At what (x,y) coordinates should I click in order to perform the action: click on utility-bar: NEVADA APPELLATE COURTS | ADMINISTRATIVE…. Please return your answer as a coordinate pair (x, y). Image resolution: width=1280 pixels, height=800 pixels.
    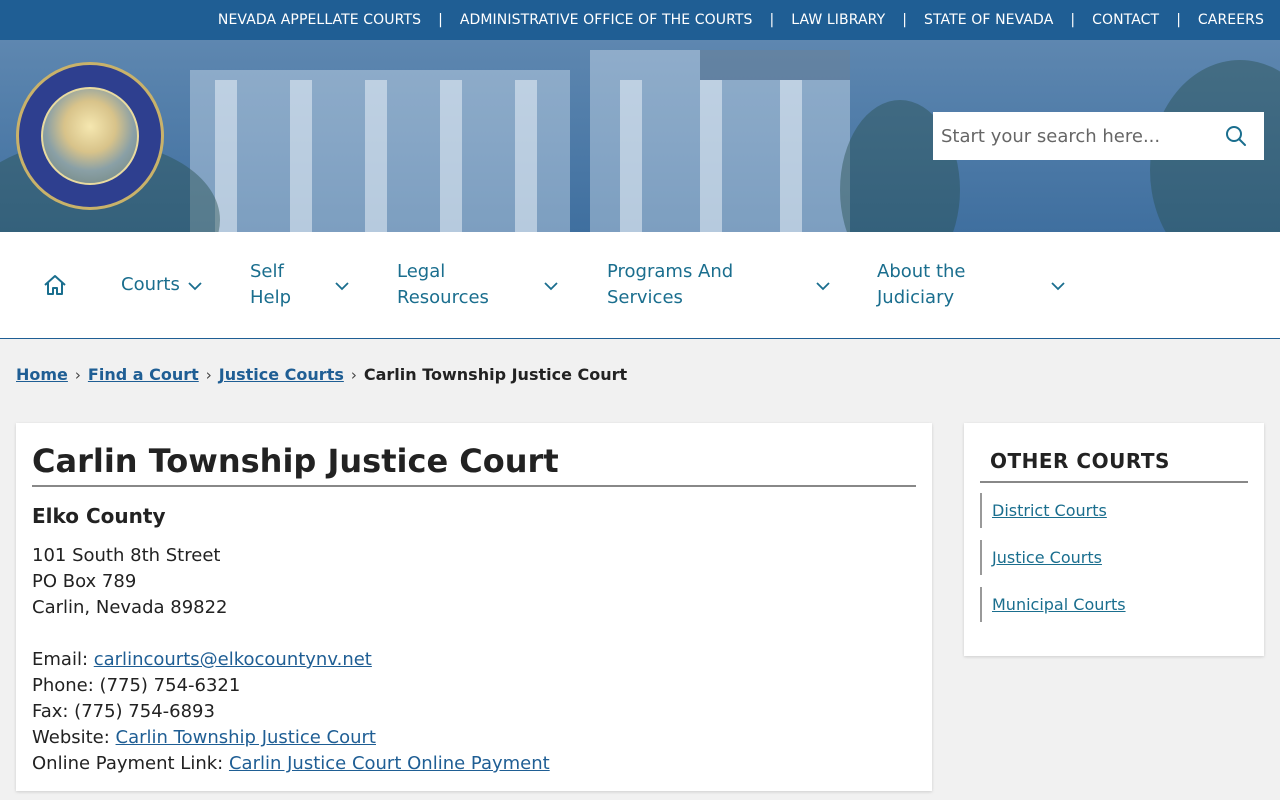
    Looking at the image, I should click on (640, 20).